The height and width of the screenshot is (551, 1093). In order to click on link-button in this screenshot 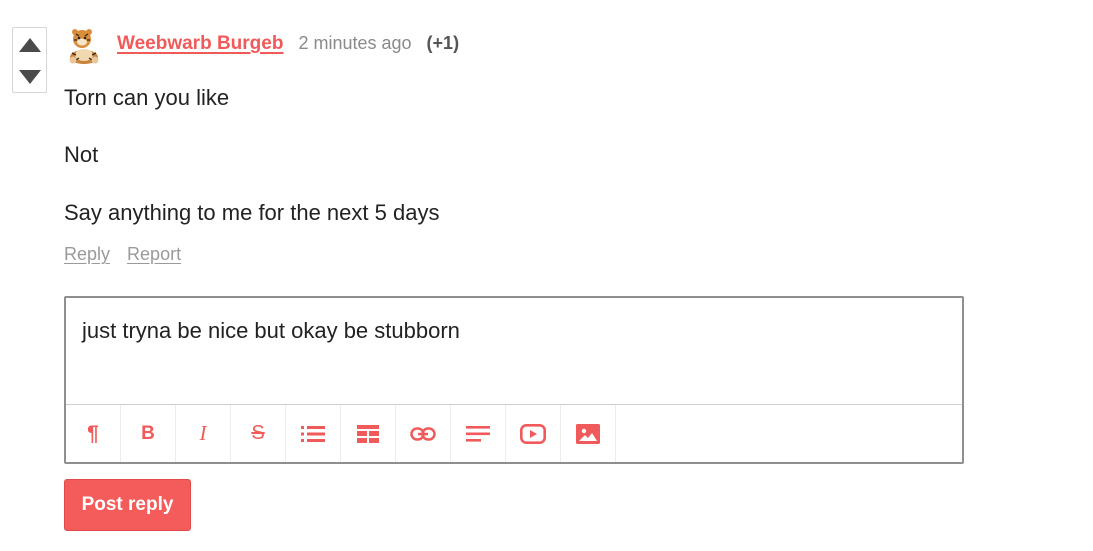, I will do `click(423, 433)`.